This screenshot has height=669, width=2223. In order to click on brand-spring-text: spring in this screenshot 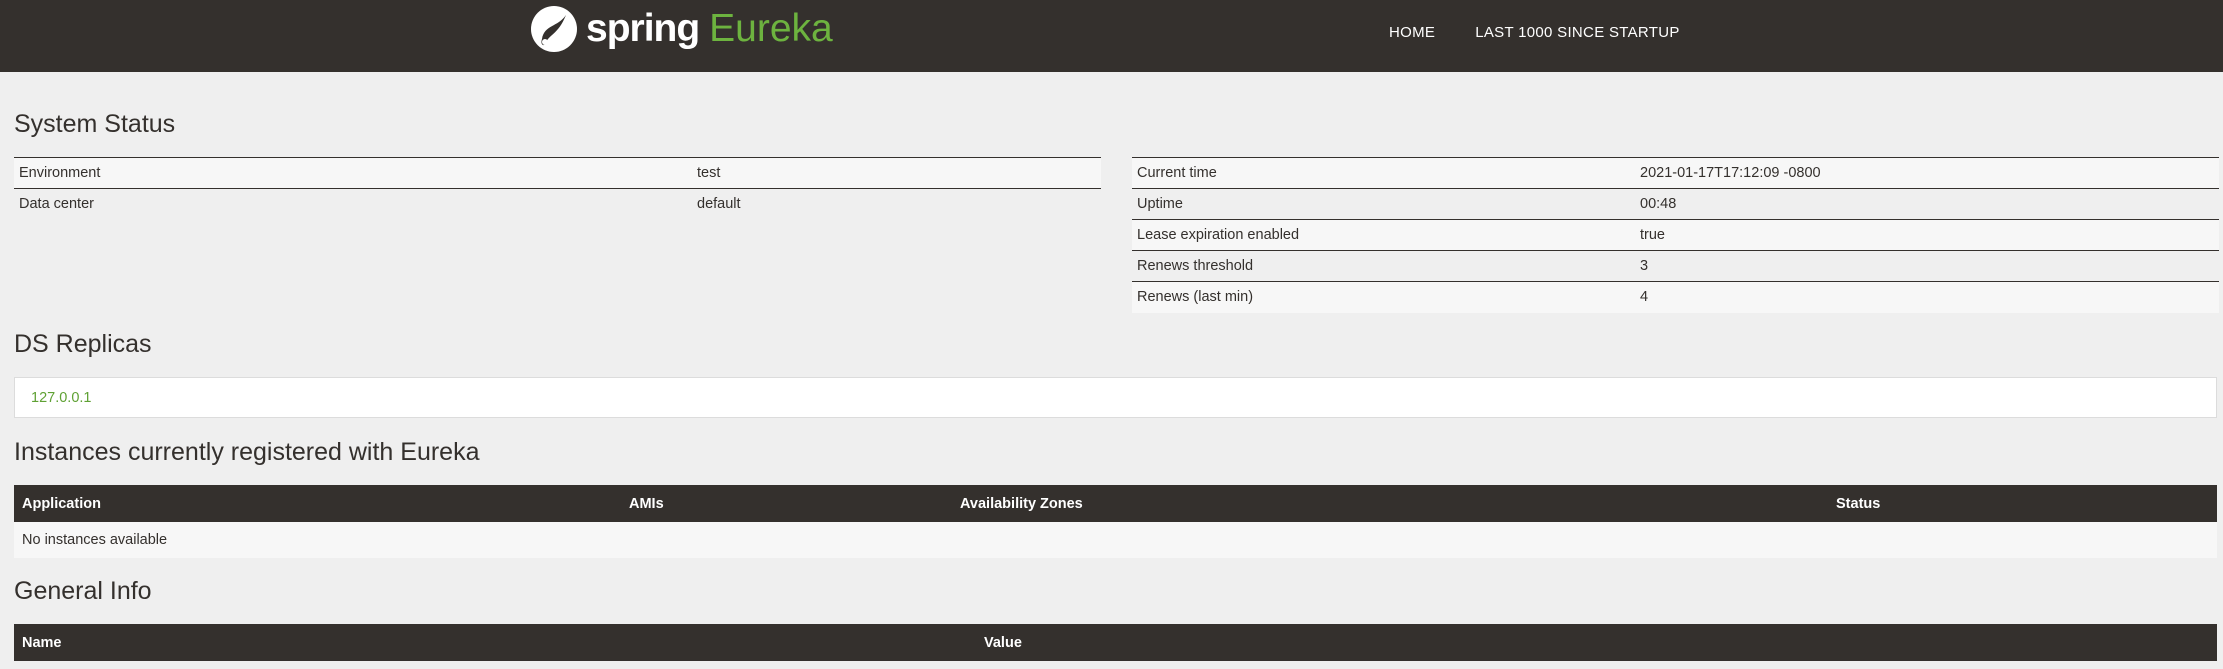, I will do `click(643, 28)`.